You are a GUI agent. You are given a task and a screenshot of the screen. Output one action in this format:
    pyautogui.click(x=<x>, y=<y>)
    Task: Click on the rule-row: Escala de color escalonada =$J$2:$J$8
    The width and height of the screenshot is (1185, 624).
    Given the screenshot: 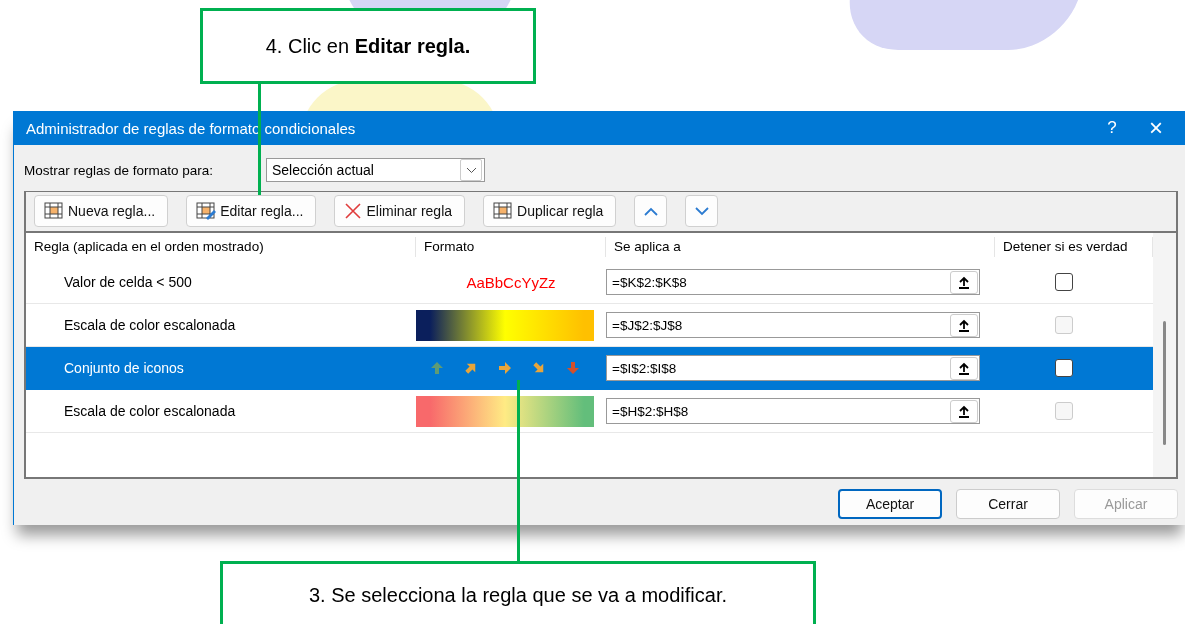 What is the action you would take?
    pyautogui.click(x=589, y=325)
    